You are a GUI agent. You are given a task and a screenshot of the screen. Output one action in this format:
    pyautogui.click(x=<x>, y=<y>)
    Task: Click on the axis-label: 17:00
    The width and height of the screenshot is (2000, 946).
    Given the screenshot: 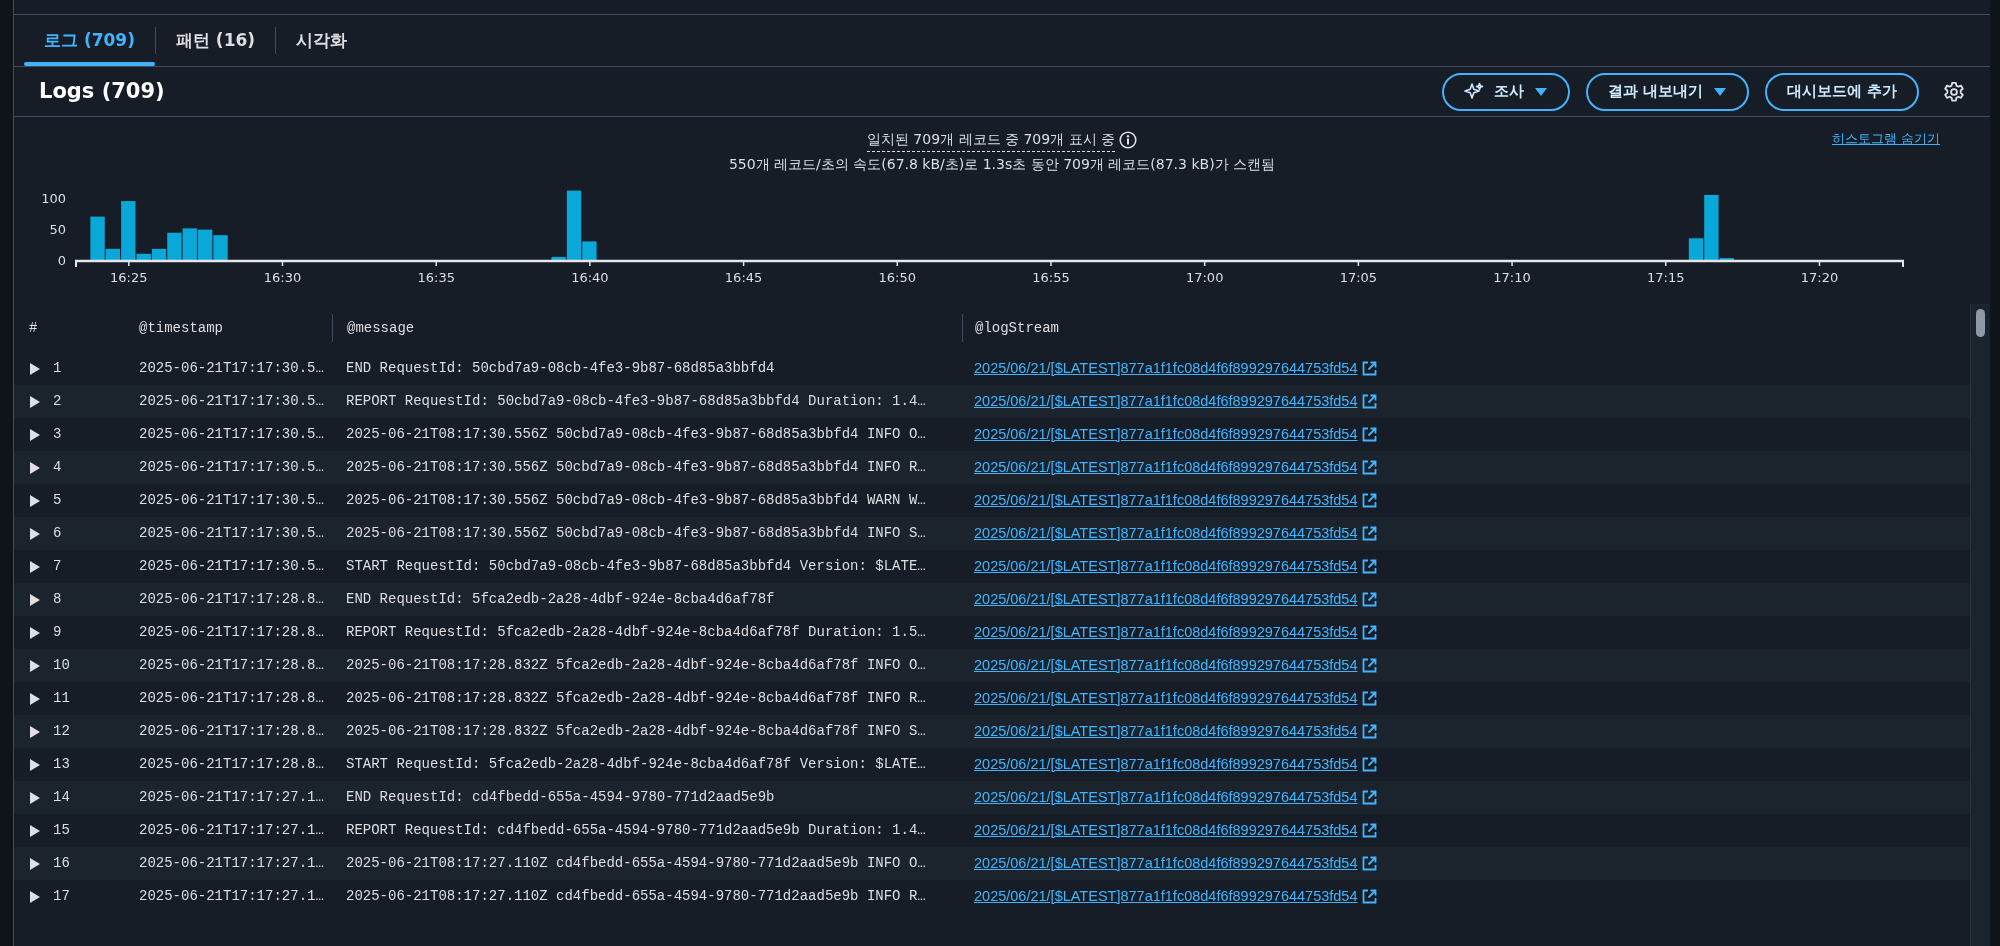 What is the action you would take?
    pyautogui.click(x=1204, y=277)
    